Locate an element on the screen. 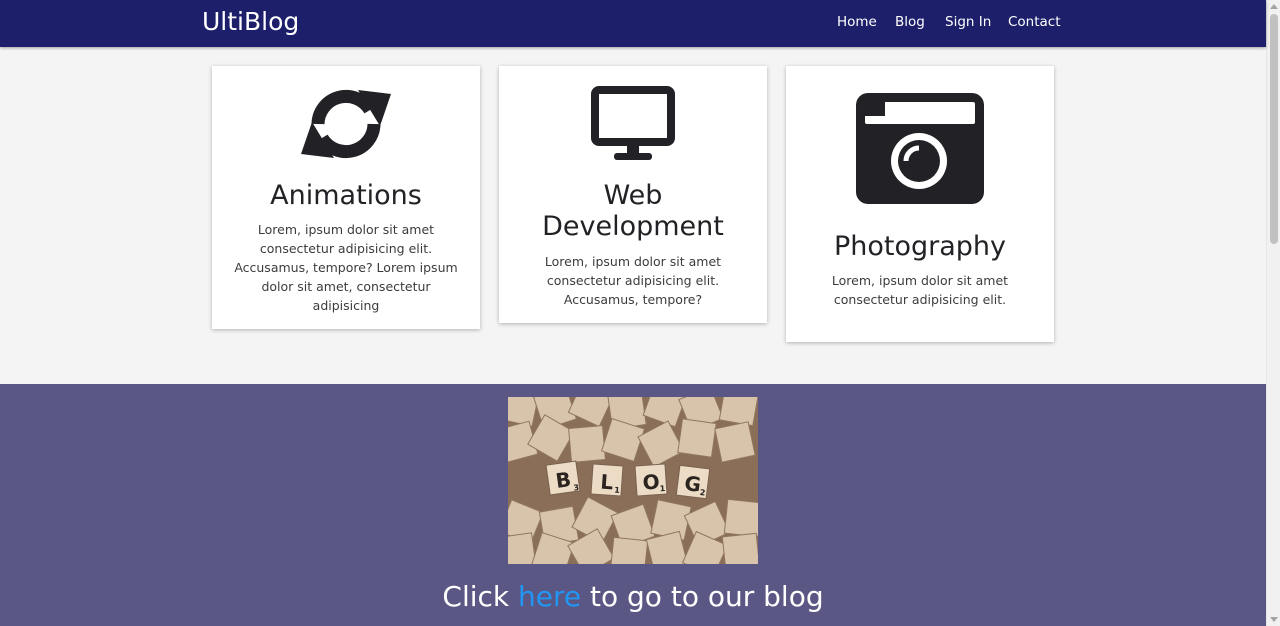 Image resolution: width=1280 pixels, height=626 pixels. tile-letter: L is located at coordinates (607, 482).